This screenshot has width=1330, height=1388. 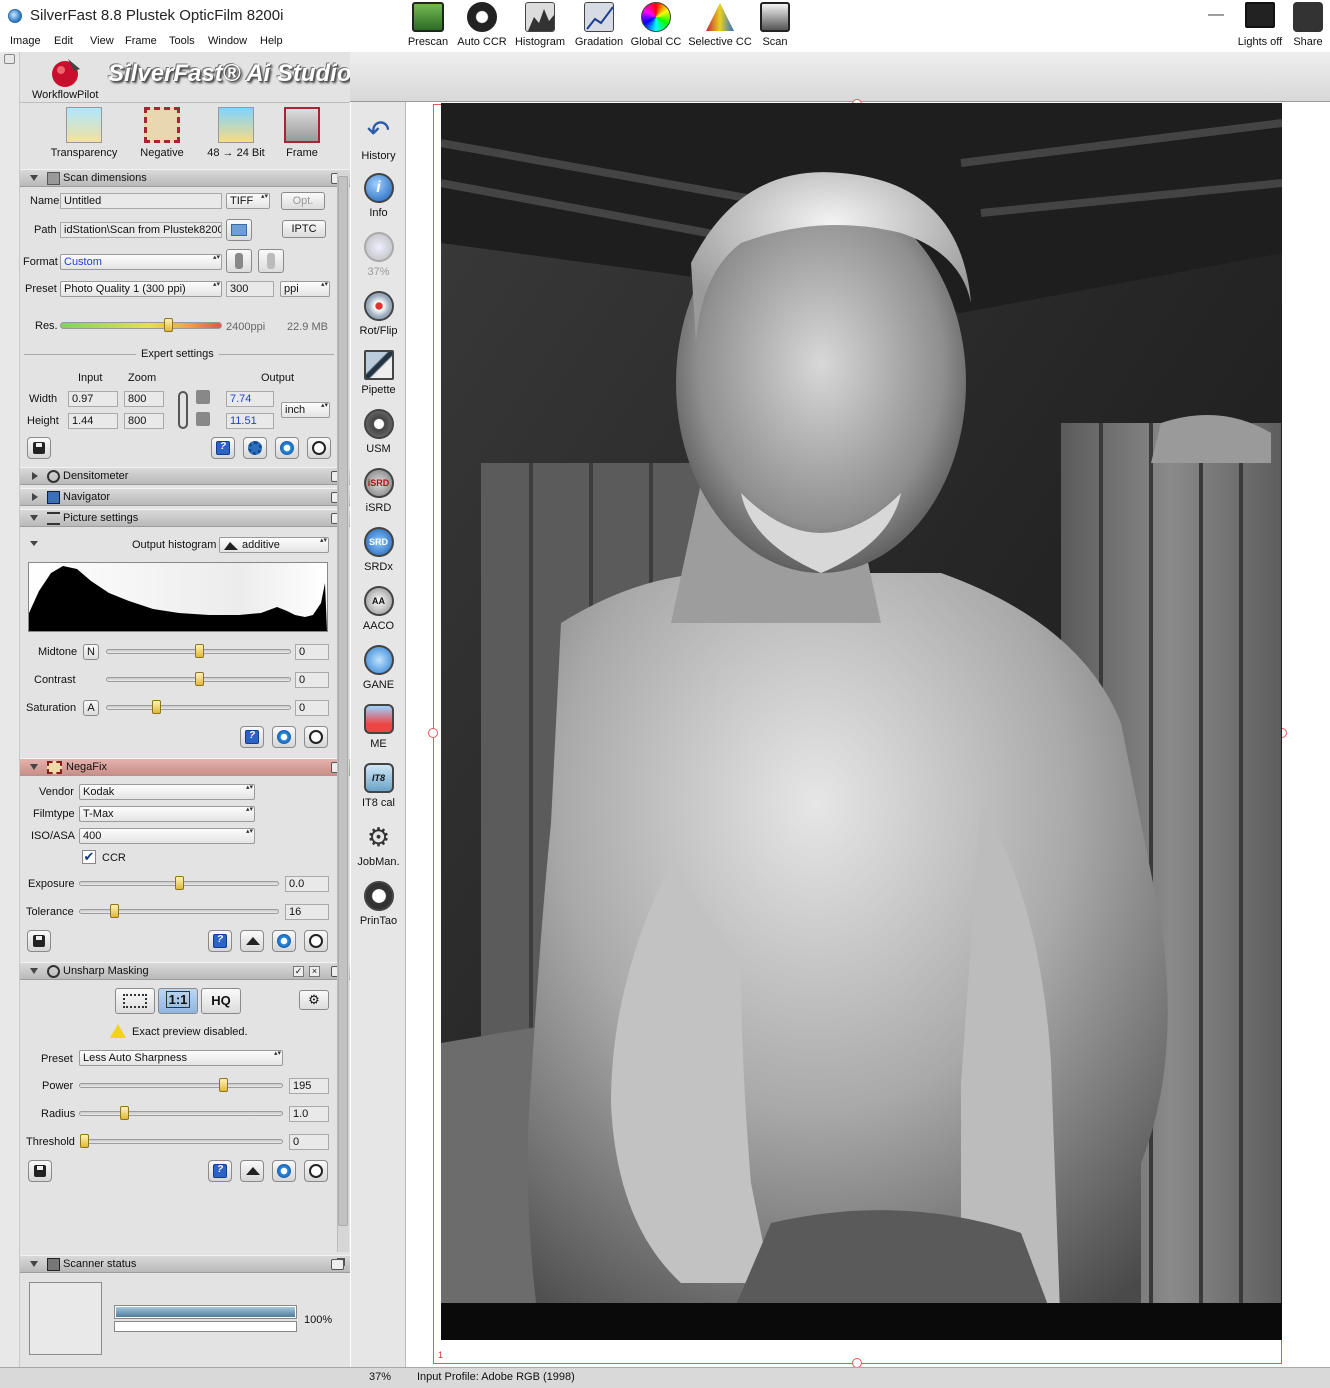 What do you see at coordinates (314, 971) in the screenshot?
I see `disable-x-icon: ×` at bounding box center [314, 971].